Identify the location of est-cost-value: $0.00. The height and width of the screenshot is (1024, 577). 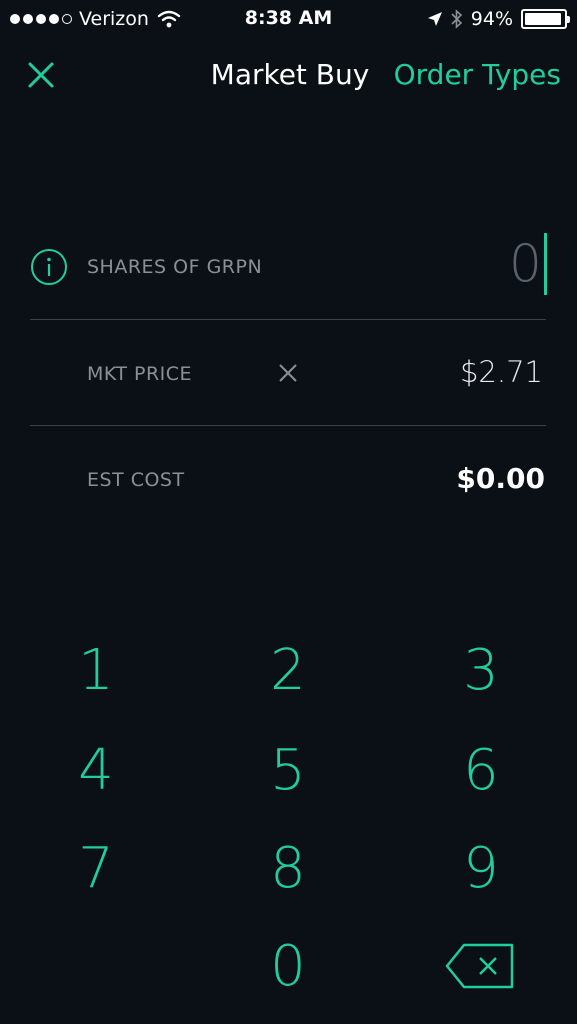
(500, 478).